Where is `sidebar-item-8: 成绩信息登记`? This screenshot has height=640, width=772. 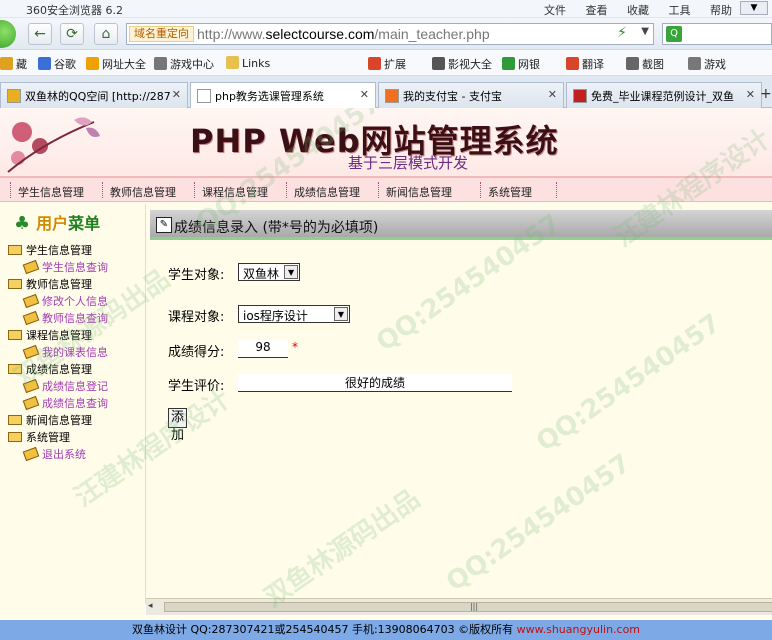 sidebar-item-8: 成绩信息登记 is located at coordinates (65, 386).